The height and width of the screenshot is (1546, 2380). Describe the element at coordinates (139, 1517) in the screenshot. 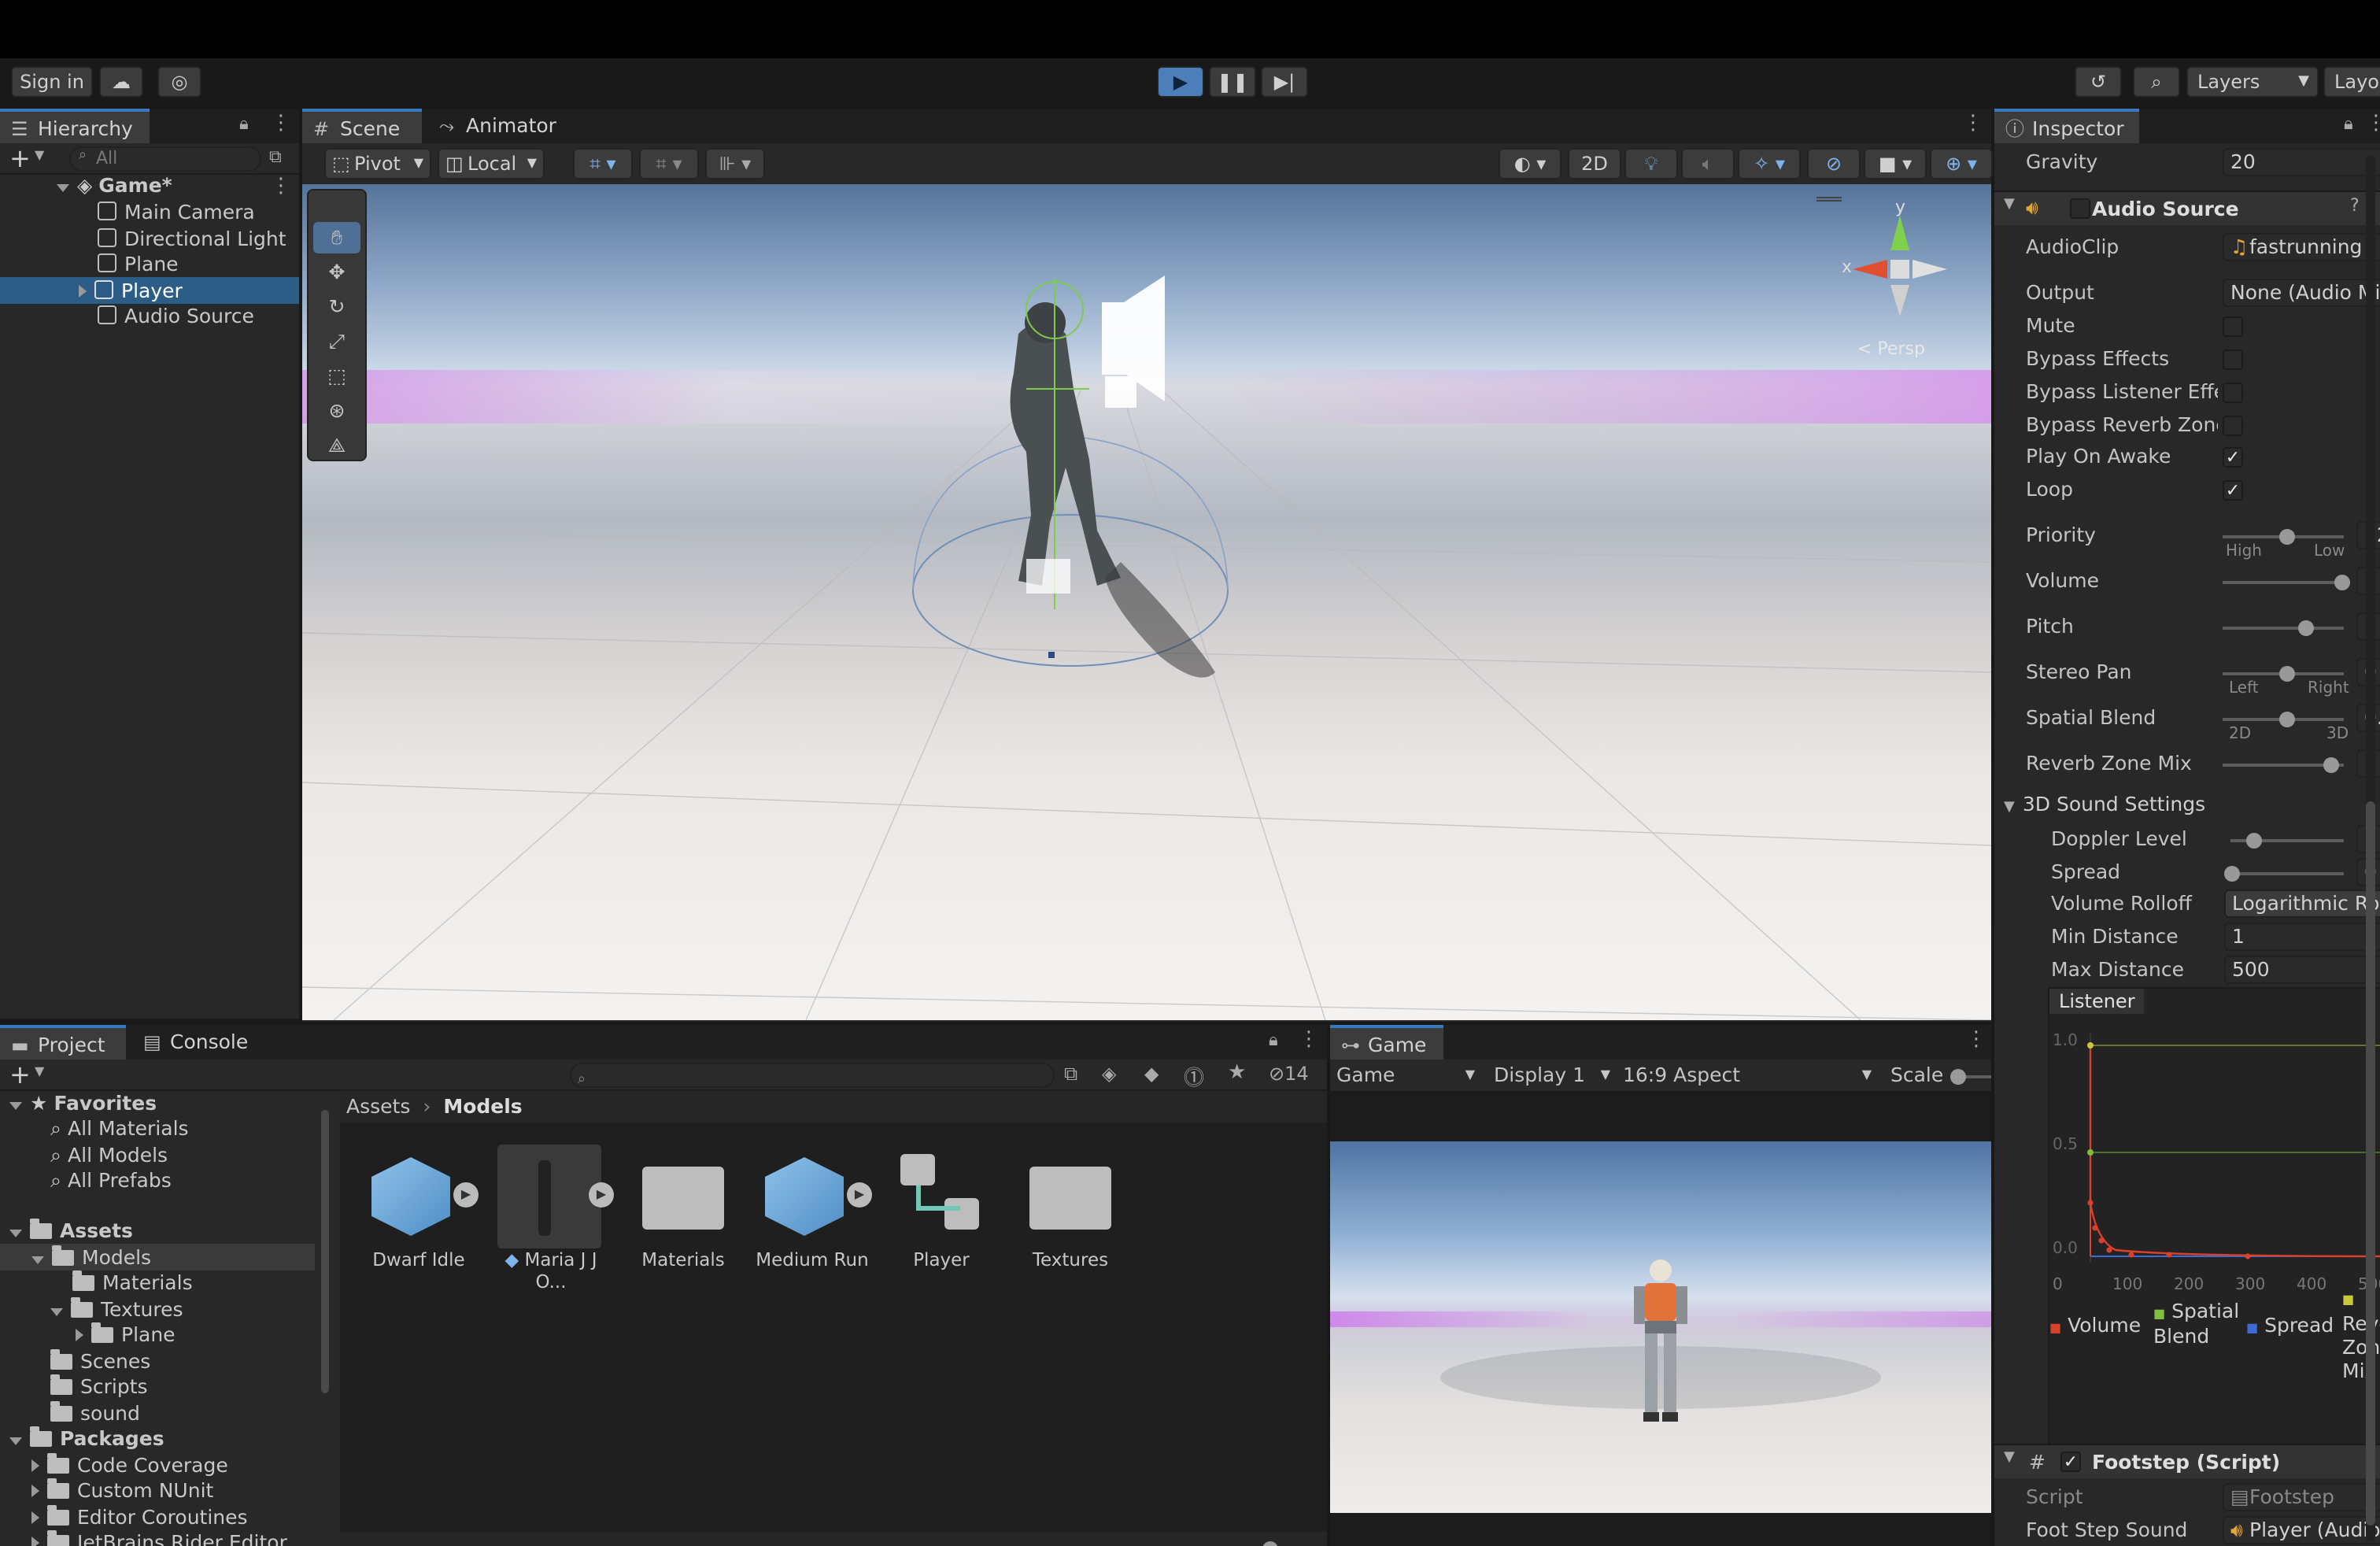

I see `pkg-editor-coroutines: Editor Coroutines` at that location.